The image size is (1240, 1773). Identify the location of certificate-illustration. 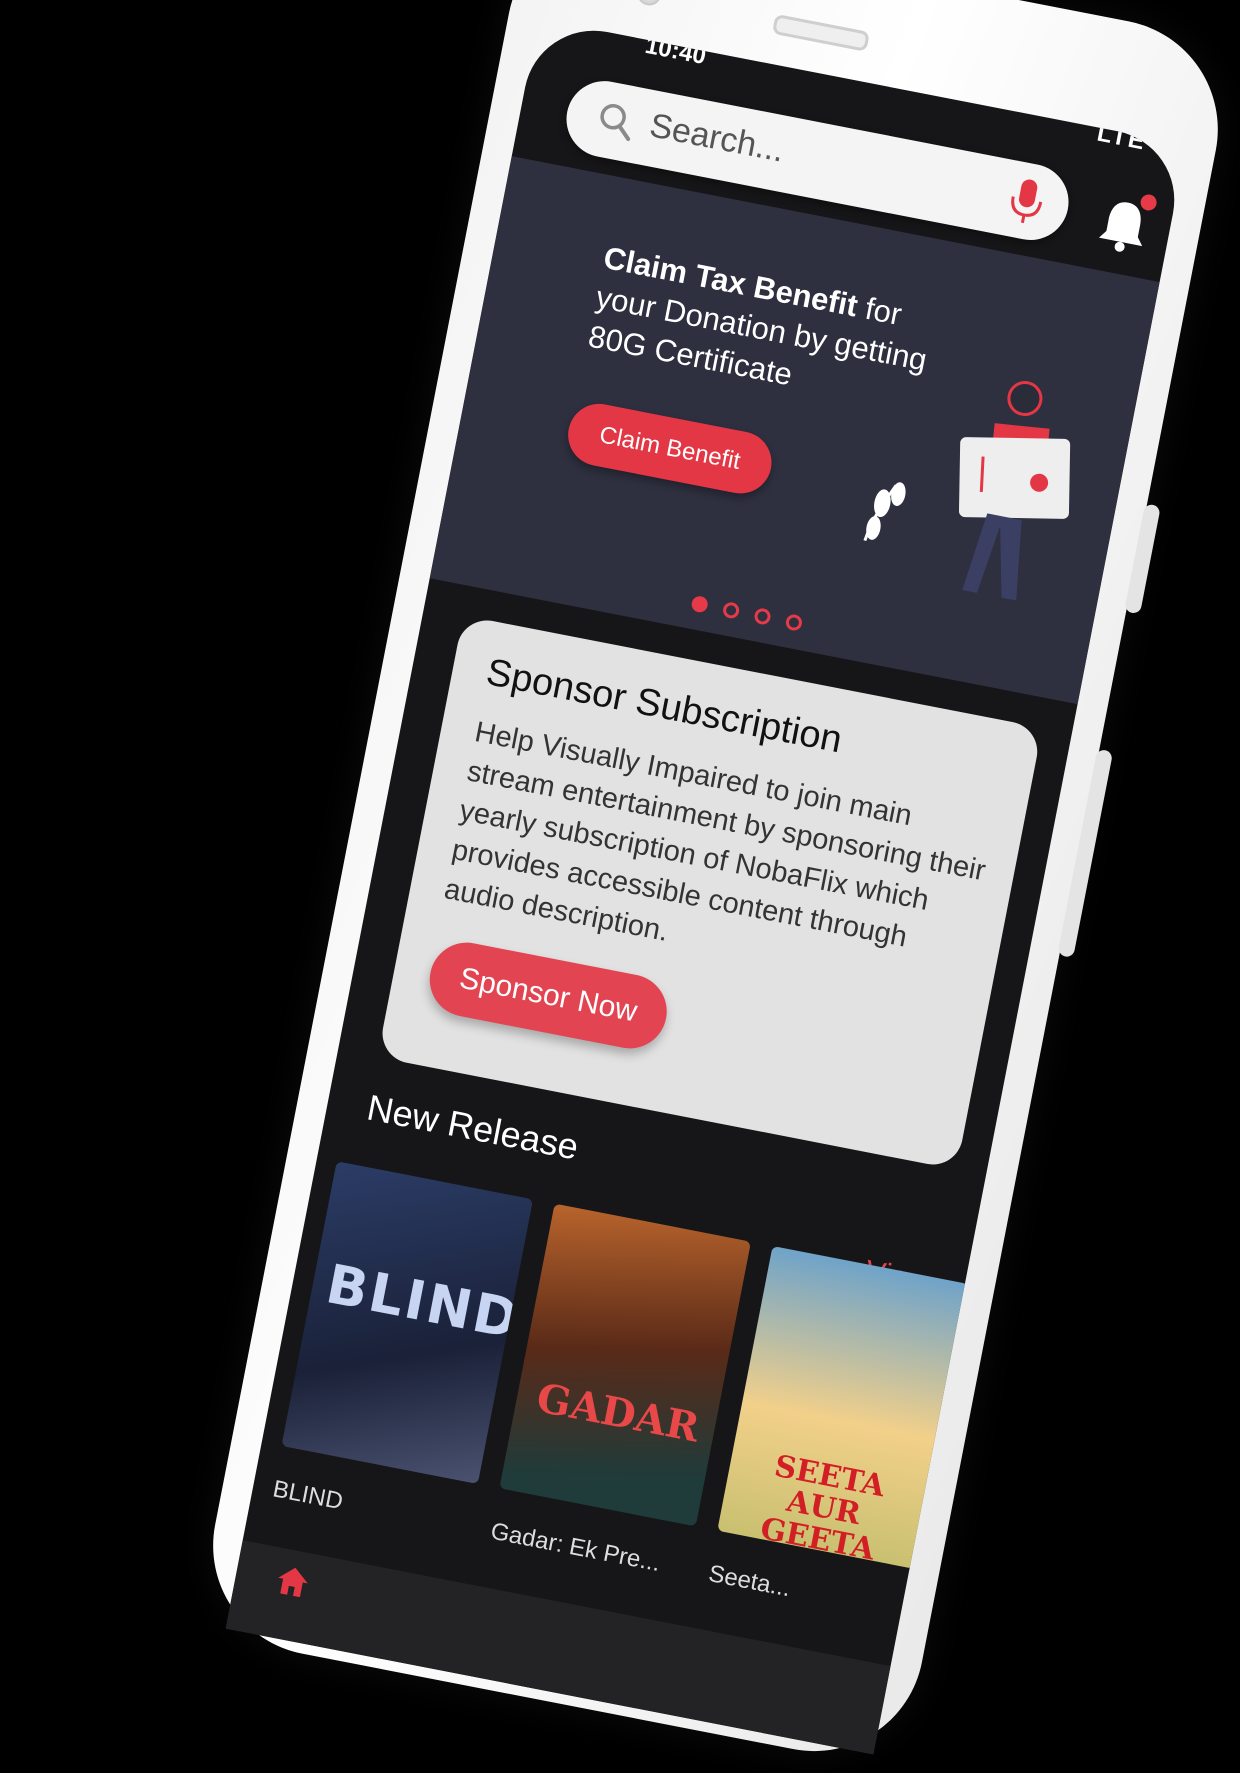
(967, 491).